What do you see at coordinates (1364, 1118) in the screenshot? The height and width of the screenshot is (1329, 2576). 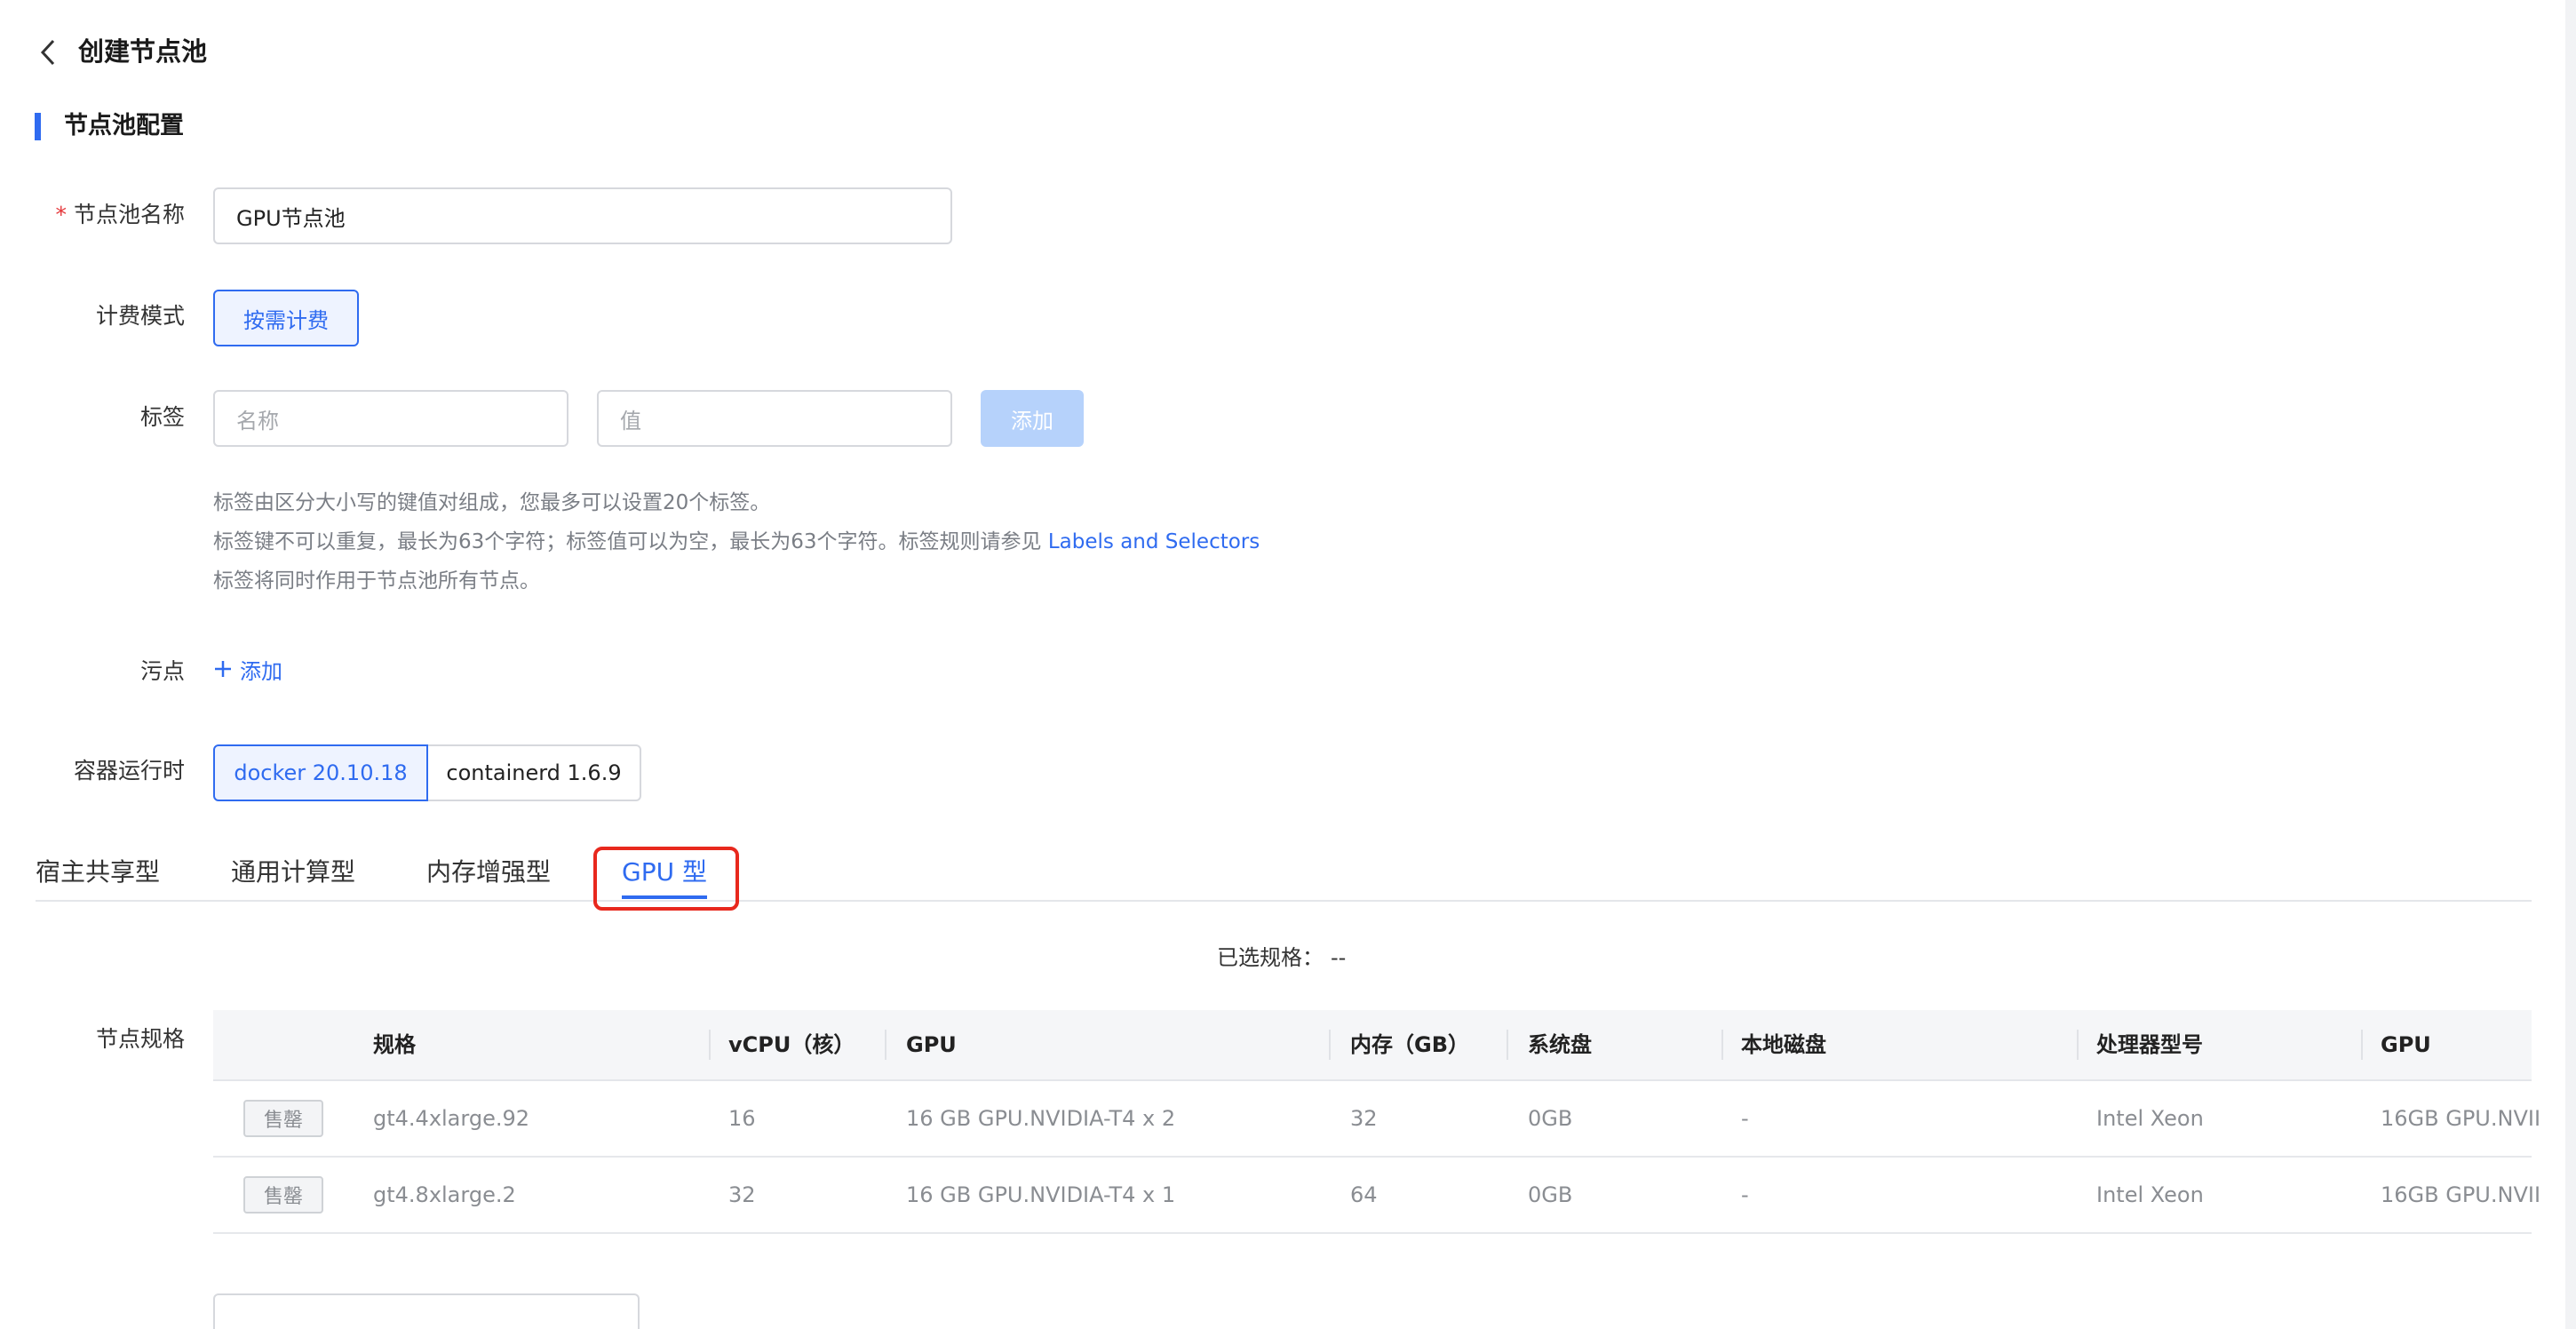 I see `cell-memory: 32` at bounding box center [1364, 1118].